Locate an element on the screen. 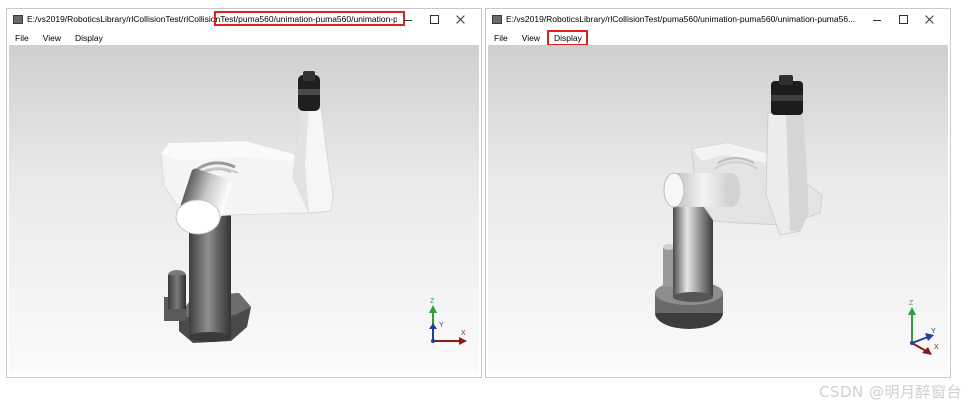 The height and width of the screenshot is (410, 974). watermark: CSDN @明月醉窗台 is located at coordinates (890, 392).